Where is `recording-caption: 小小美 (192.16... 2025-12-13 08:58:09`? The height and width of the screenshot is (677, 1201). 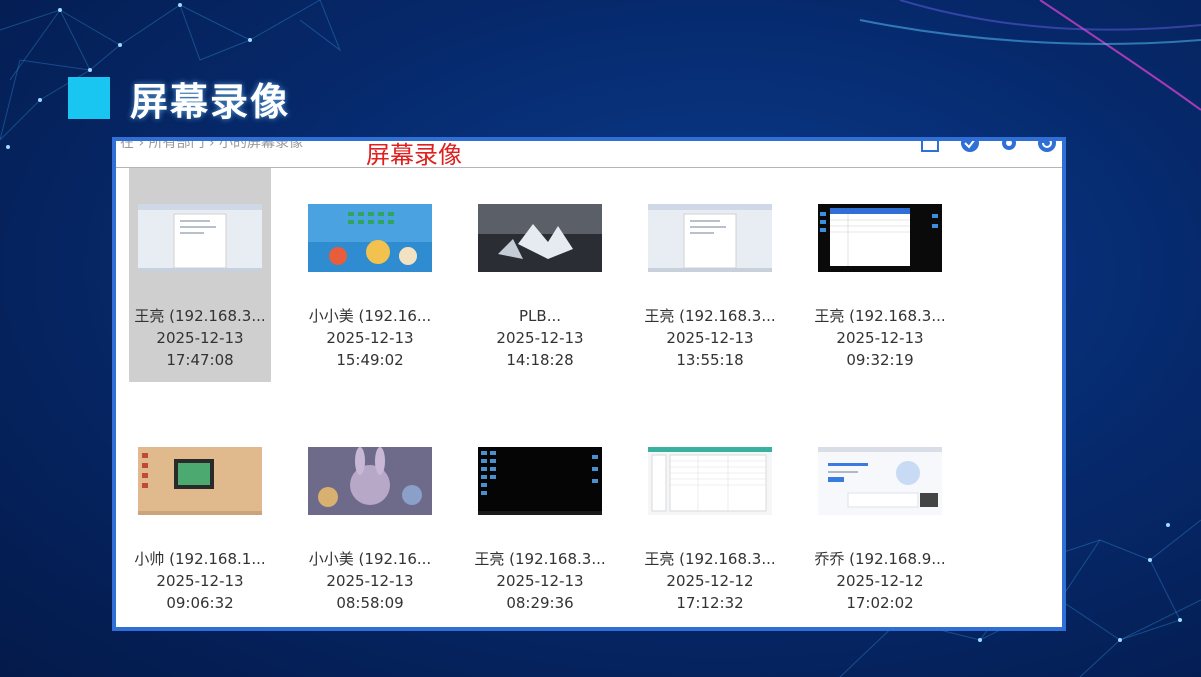
recording-caption: 小小美 (192.16... 2025-12-13 08:58:09 is located at coordinates (370, 581).